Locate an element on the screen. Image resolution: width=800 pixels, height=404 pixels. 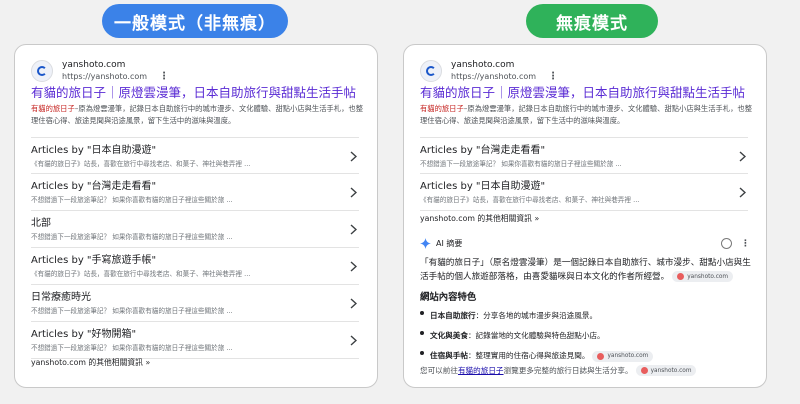
list-item: 住宿與手帖 ：整理實用的住宿心得與旅途見聞。 yanshoto.com is located at coordinates (588, 356).